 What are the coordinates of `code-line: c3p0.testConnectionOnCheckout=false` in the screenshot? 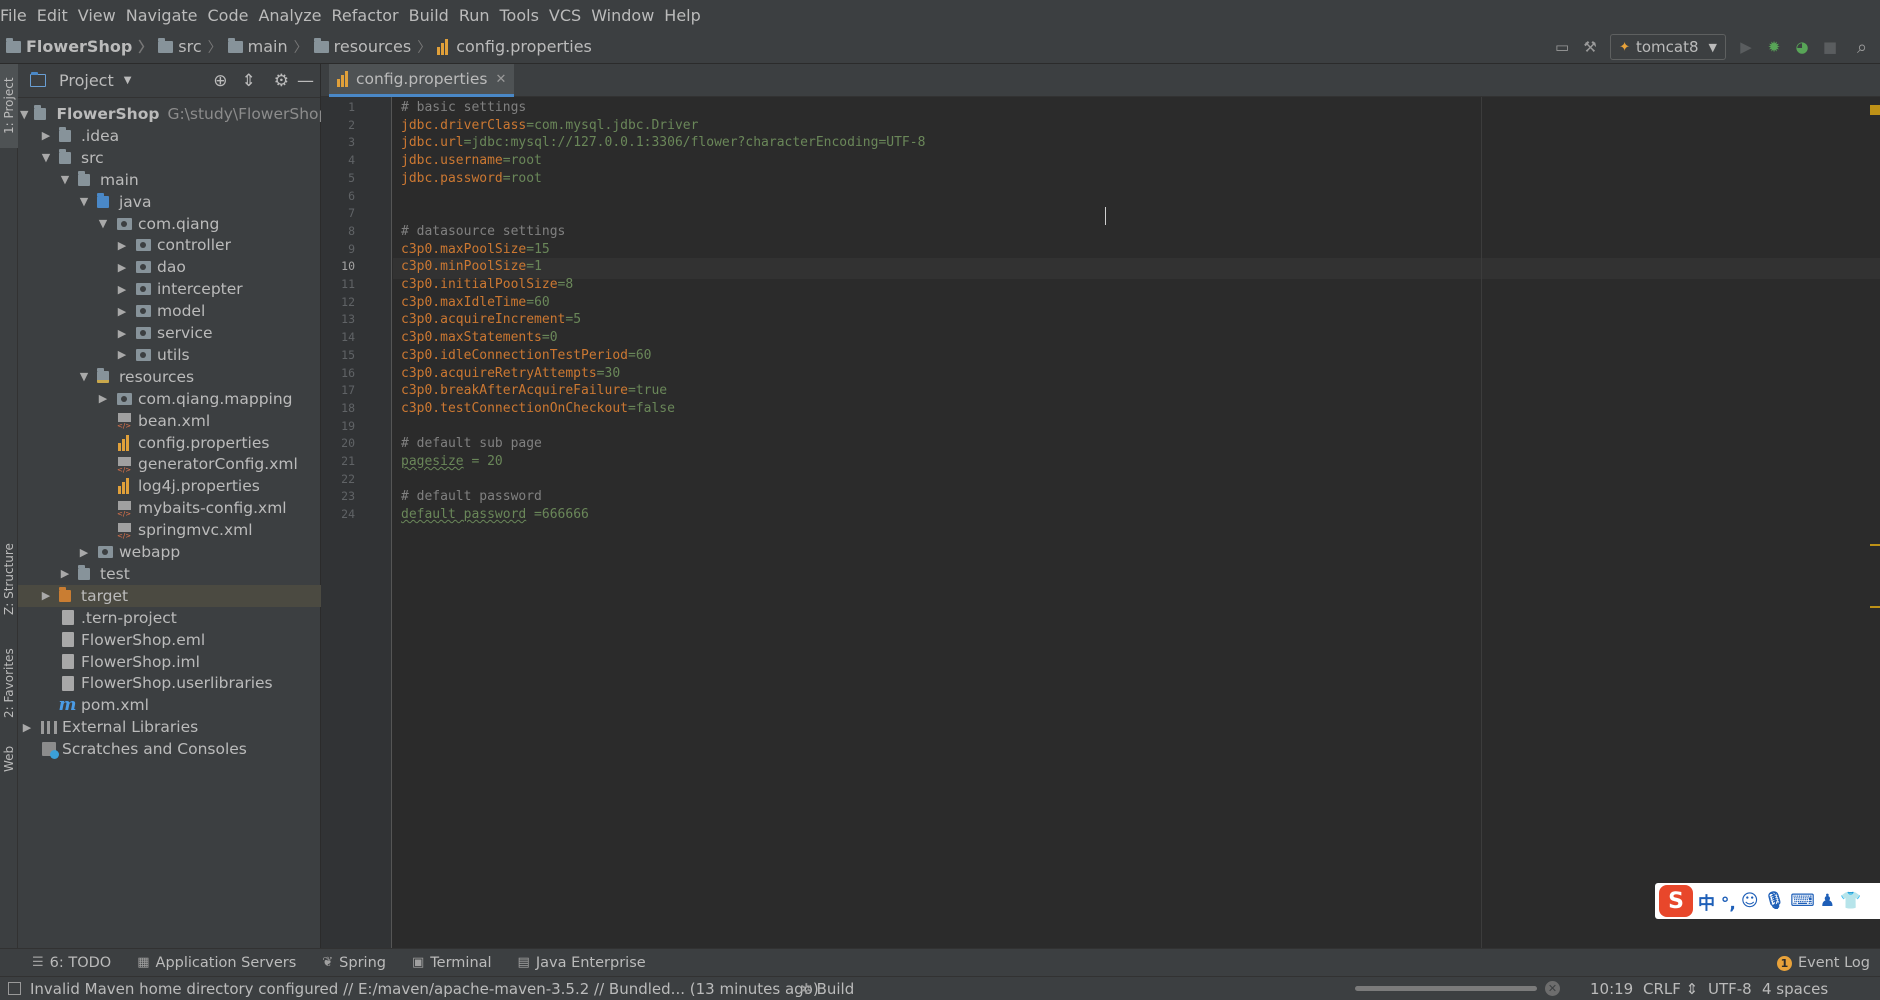 It's located at (538, 408).